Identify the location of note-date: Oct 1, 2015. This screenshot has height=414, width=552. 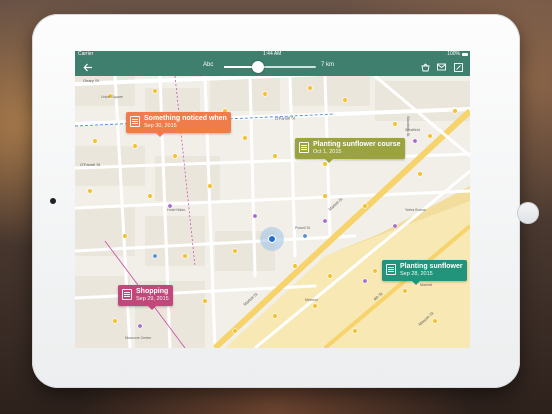
(327, 151).